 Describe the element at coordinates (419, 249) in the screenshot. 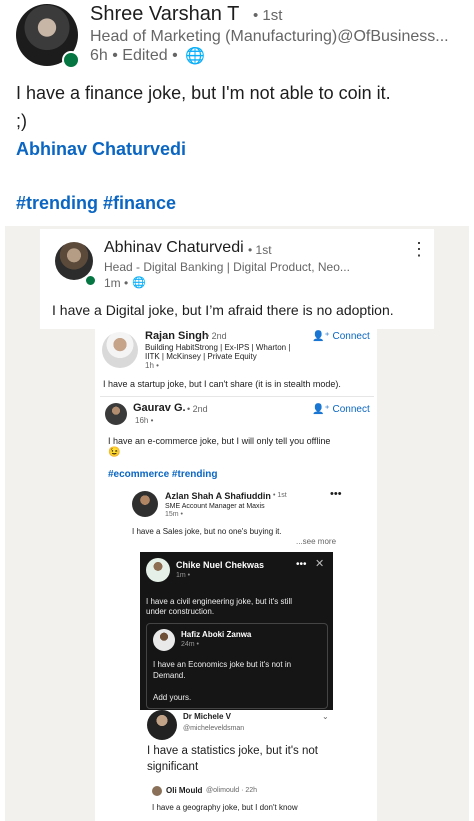

I see `more-vertical-icon: ⋮` at that location.